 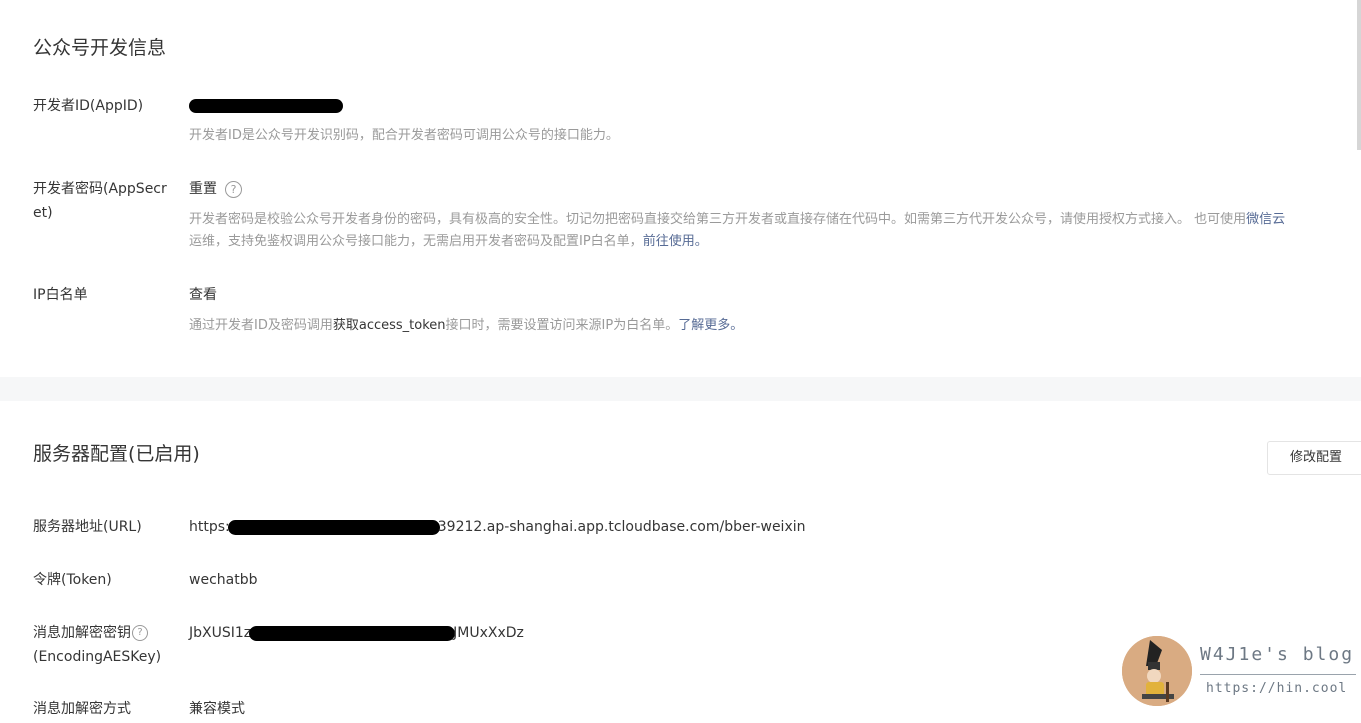 What do you see at coordinates (203, 189) in the screenshot?
I see `reset-secret-link: 重置` at bounding box center [203, 189].